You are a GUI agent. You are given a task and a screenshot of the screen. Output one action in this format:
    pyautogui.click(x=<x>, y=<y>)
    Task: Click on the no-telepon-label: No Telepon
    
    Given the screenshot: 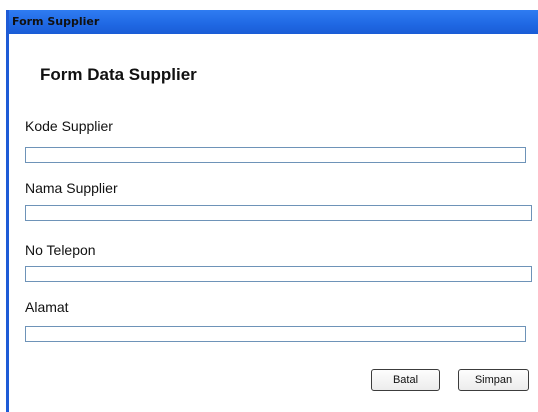 What is the action you would take?
    pyautogui.click(x=60, y=250)
    